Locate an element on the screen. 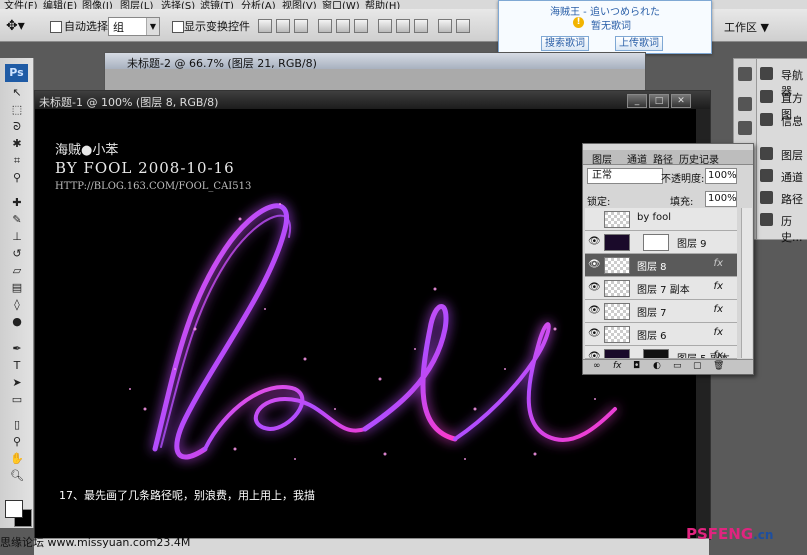 The width and height of the screenshot is (807, 555). dock-layers: 图层 is located at coordinates (782, 154).